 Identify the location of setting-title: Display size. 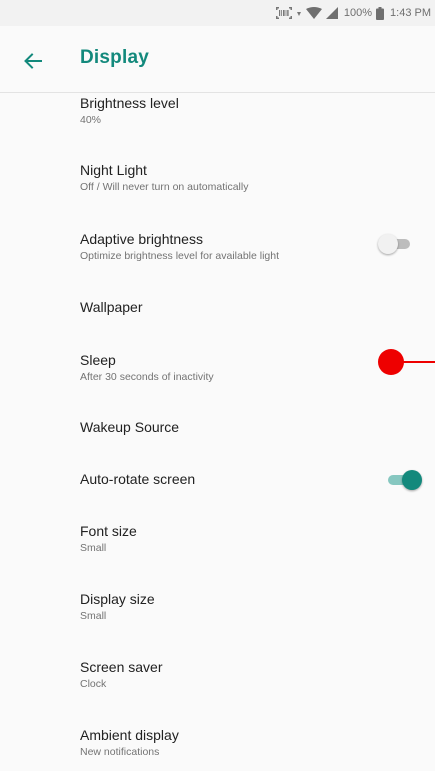
(117, 599).